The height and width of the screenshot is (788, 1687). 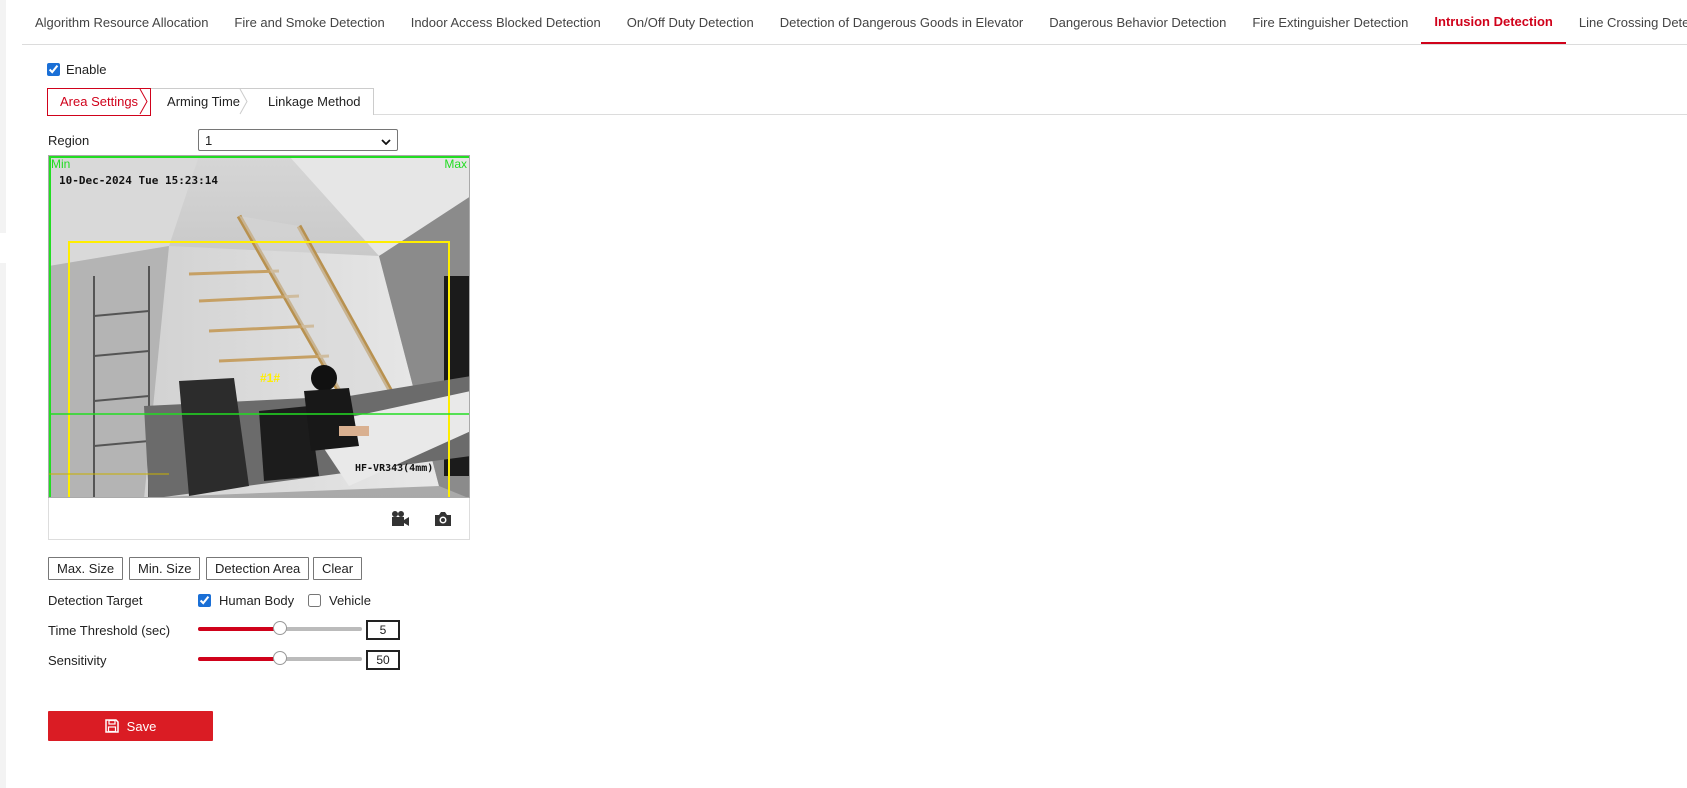 I want to click on subtab-area-settings-label: Area Settings, so click(x=99, y=101).